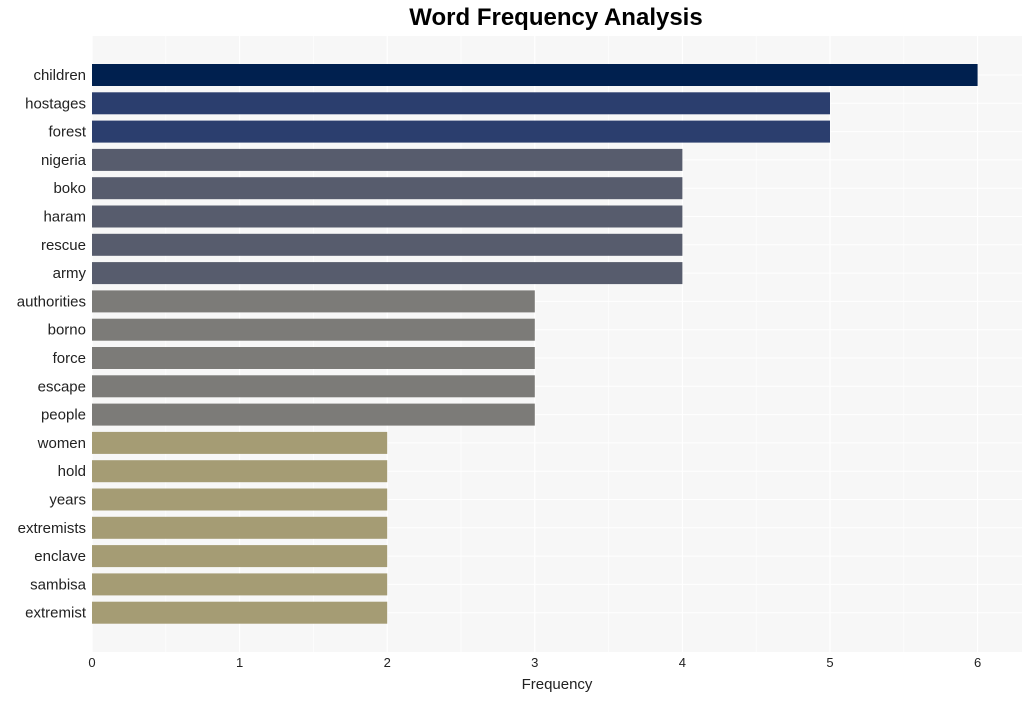 The width and height of the screenshot is (1031, 701). I want to click on y-tick-label: forest, so click(67, 132).